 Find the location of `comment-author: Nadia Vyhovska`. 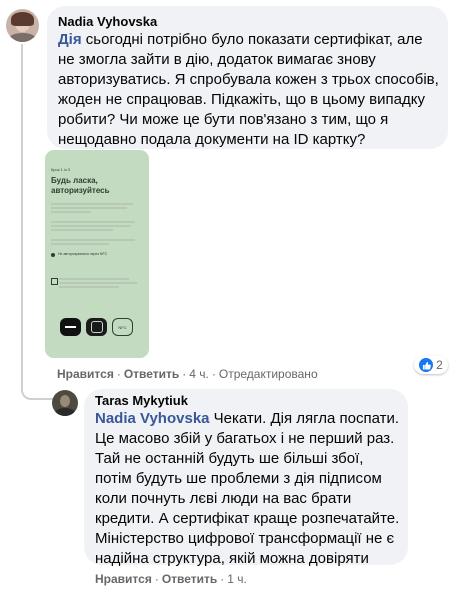

comment-author: Nadia Vyhovska is located at coordinates (107, 21).